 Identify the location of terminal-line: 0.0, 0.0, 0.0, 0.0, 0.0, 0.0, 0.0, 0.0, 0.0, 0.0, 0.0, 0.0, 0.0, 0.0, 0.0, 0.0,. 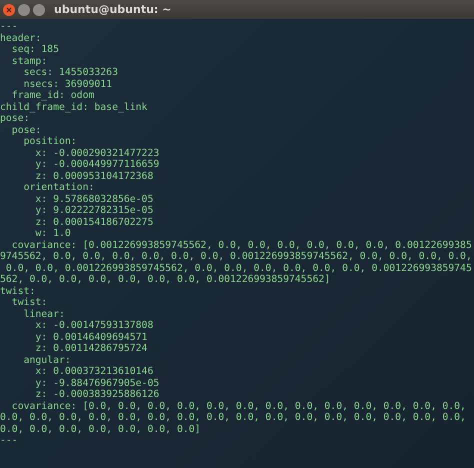
(233, 418).